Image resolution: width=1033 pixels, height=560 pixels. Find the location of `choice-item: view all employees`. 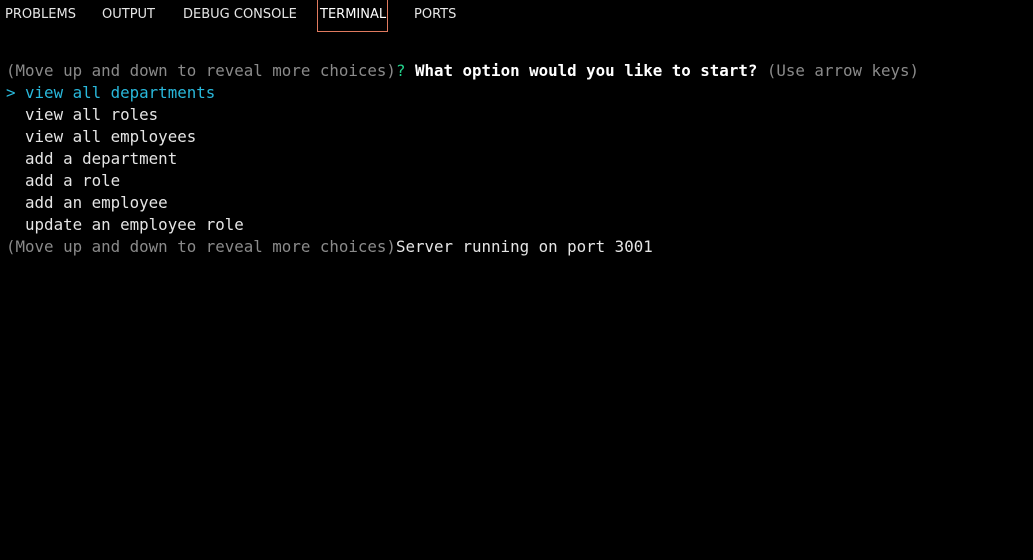

choice-item: view all employees is located at coordinates (516, 137).